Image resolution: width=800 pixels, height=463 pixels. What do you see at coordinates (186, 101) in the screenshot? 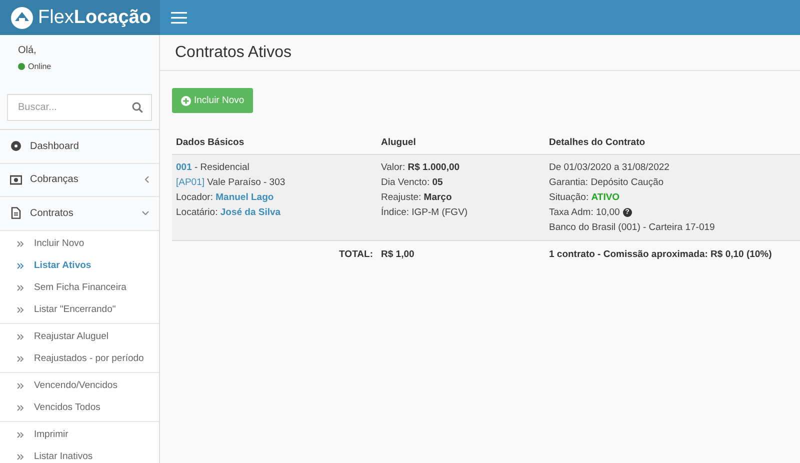
I see `plus-circle-icon` at bounding box center [186, 101].